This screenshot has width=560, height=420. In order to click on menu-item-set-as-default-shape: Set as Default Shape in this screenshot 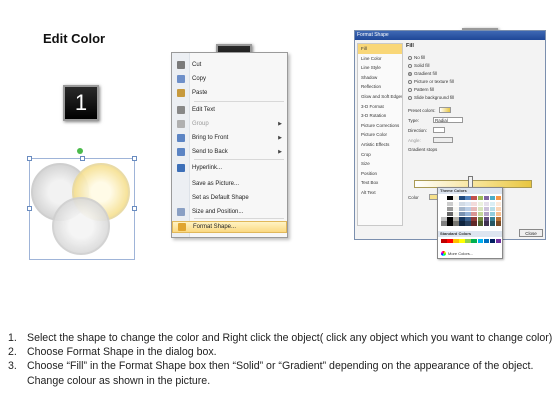, I will do `click(229, 198)`.